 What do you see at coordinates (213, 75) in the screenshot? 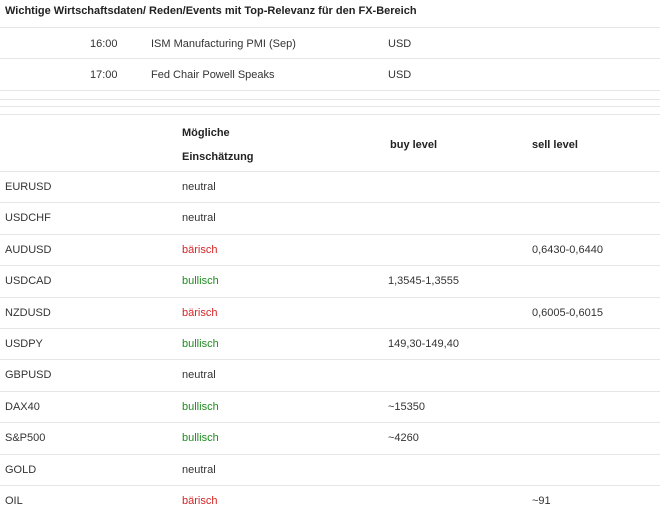
I see `event-name: Fed Chair Powell Speaks` at bounding box center [213, 75].